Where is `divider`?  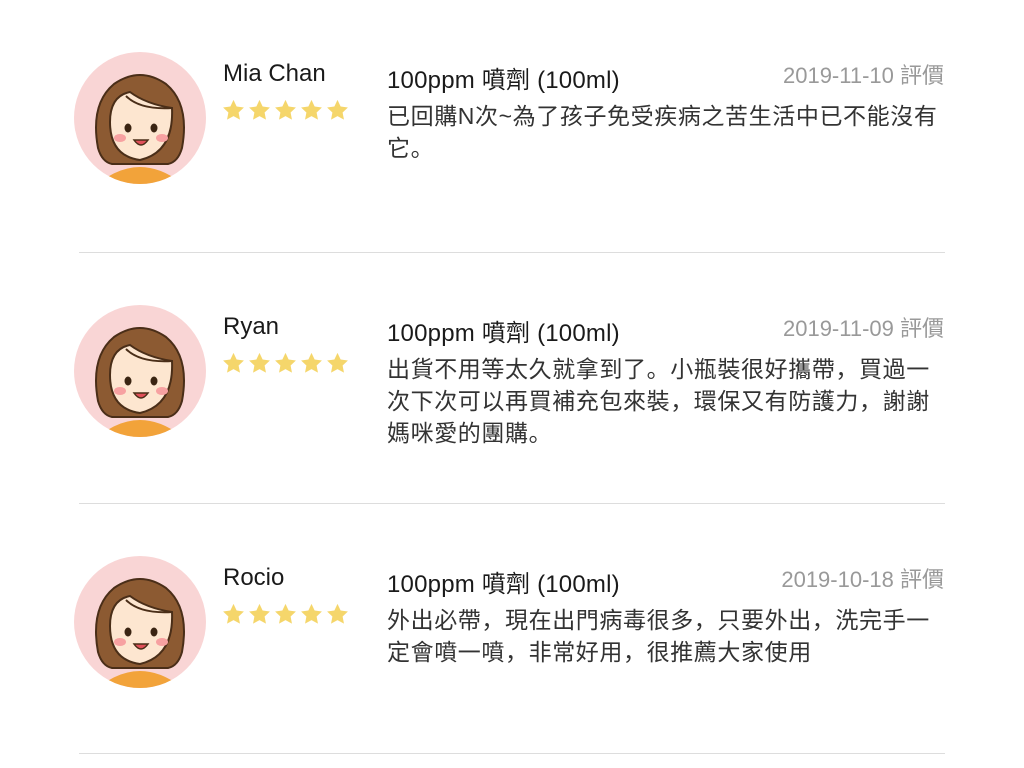
divider is located at coordinates (512, 753).